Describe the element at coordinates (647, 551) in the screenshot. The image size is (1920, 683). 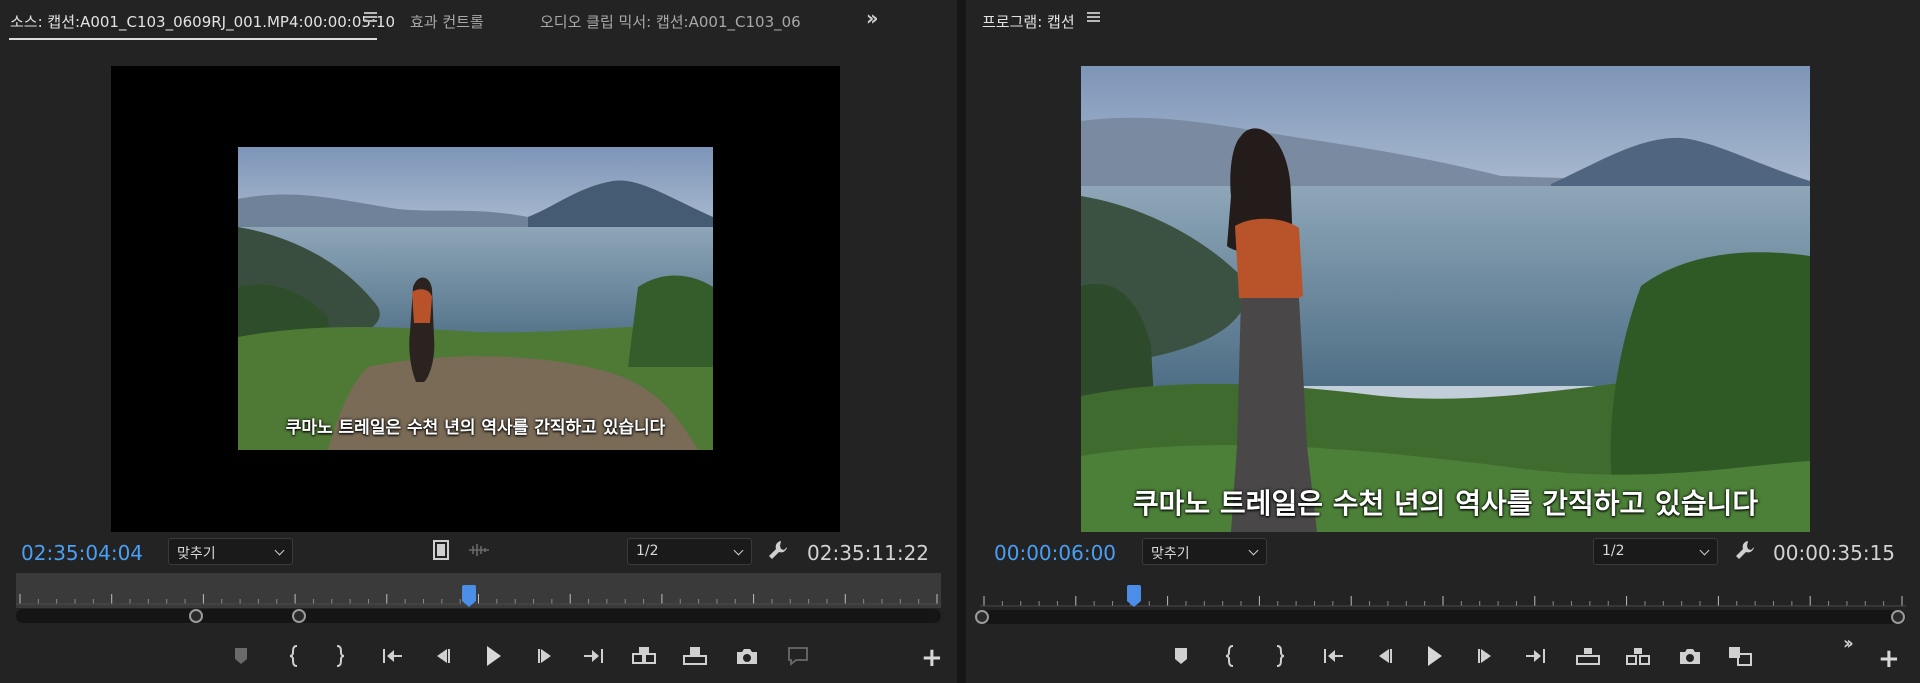
I see `source-resolution-value: 1/2` at that location.